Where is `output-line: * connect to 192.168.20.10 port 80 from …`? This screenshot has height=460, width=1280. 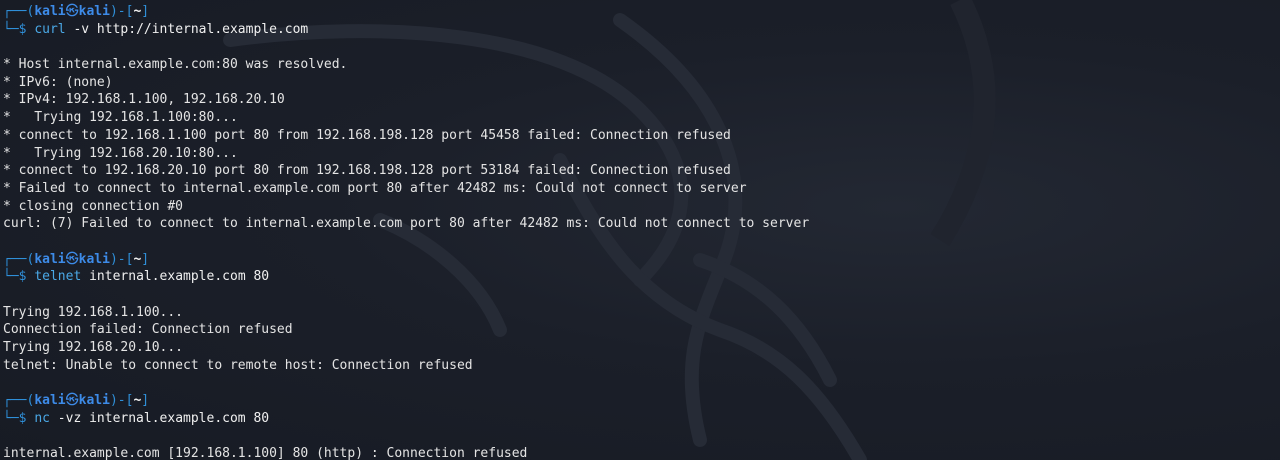 output-line: * connect to 192.168.20.10 port 80 from … is located at coordinates (367, 171).